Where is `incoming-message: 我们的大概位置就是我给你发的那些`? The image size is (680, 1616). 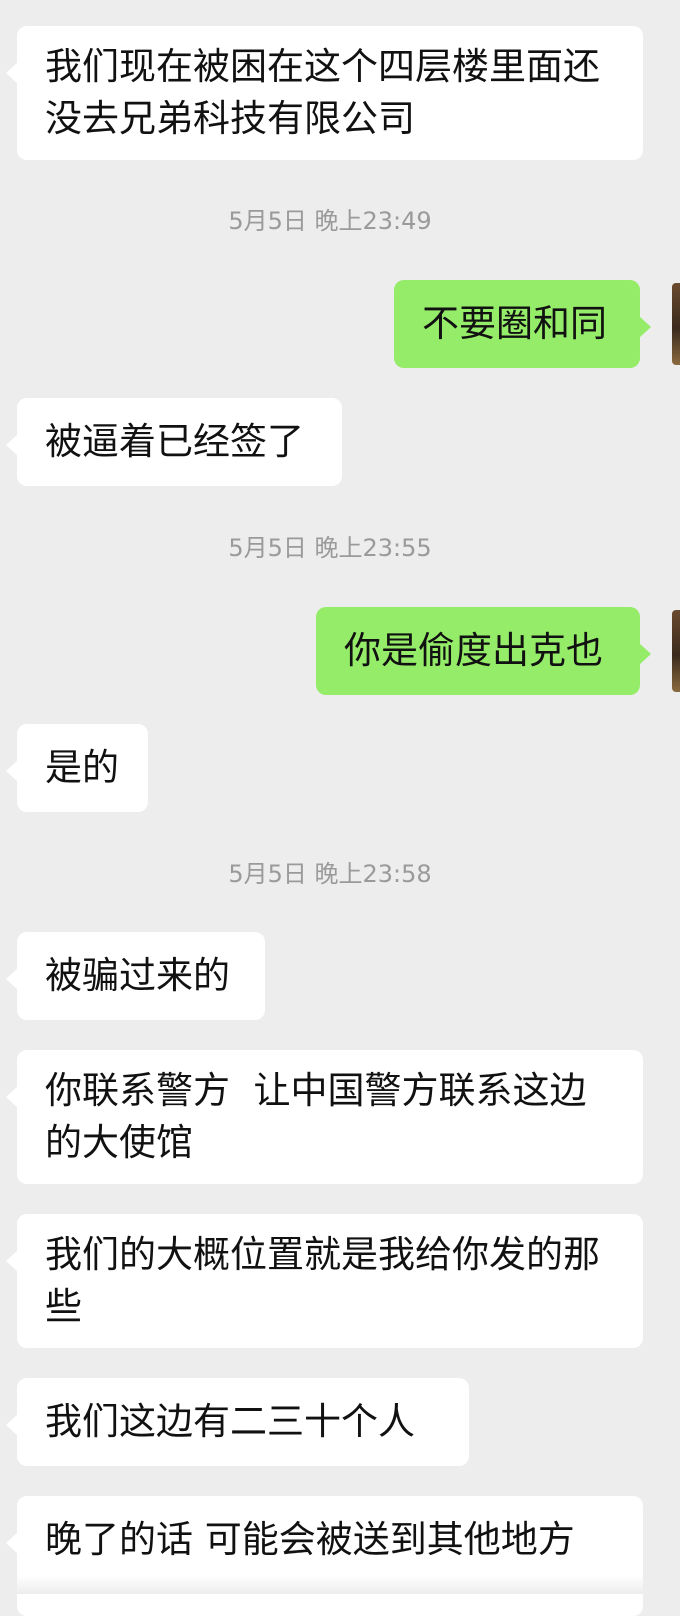 incoming-message: 我们的大概位置就是我给你发的那些 is located at coordinates (324, 1281).